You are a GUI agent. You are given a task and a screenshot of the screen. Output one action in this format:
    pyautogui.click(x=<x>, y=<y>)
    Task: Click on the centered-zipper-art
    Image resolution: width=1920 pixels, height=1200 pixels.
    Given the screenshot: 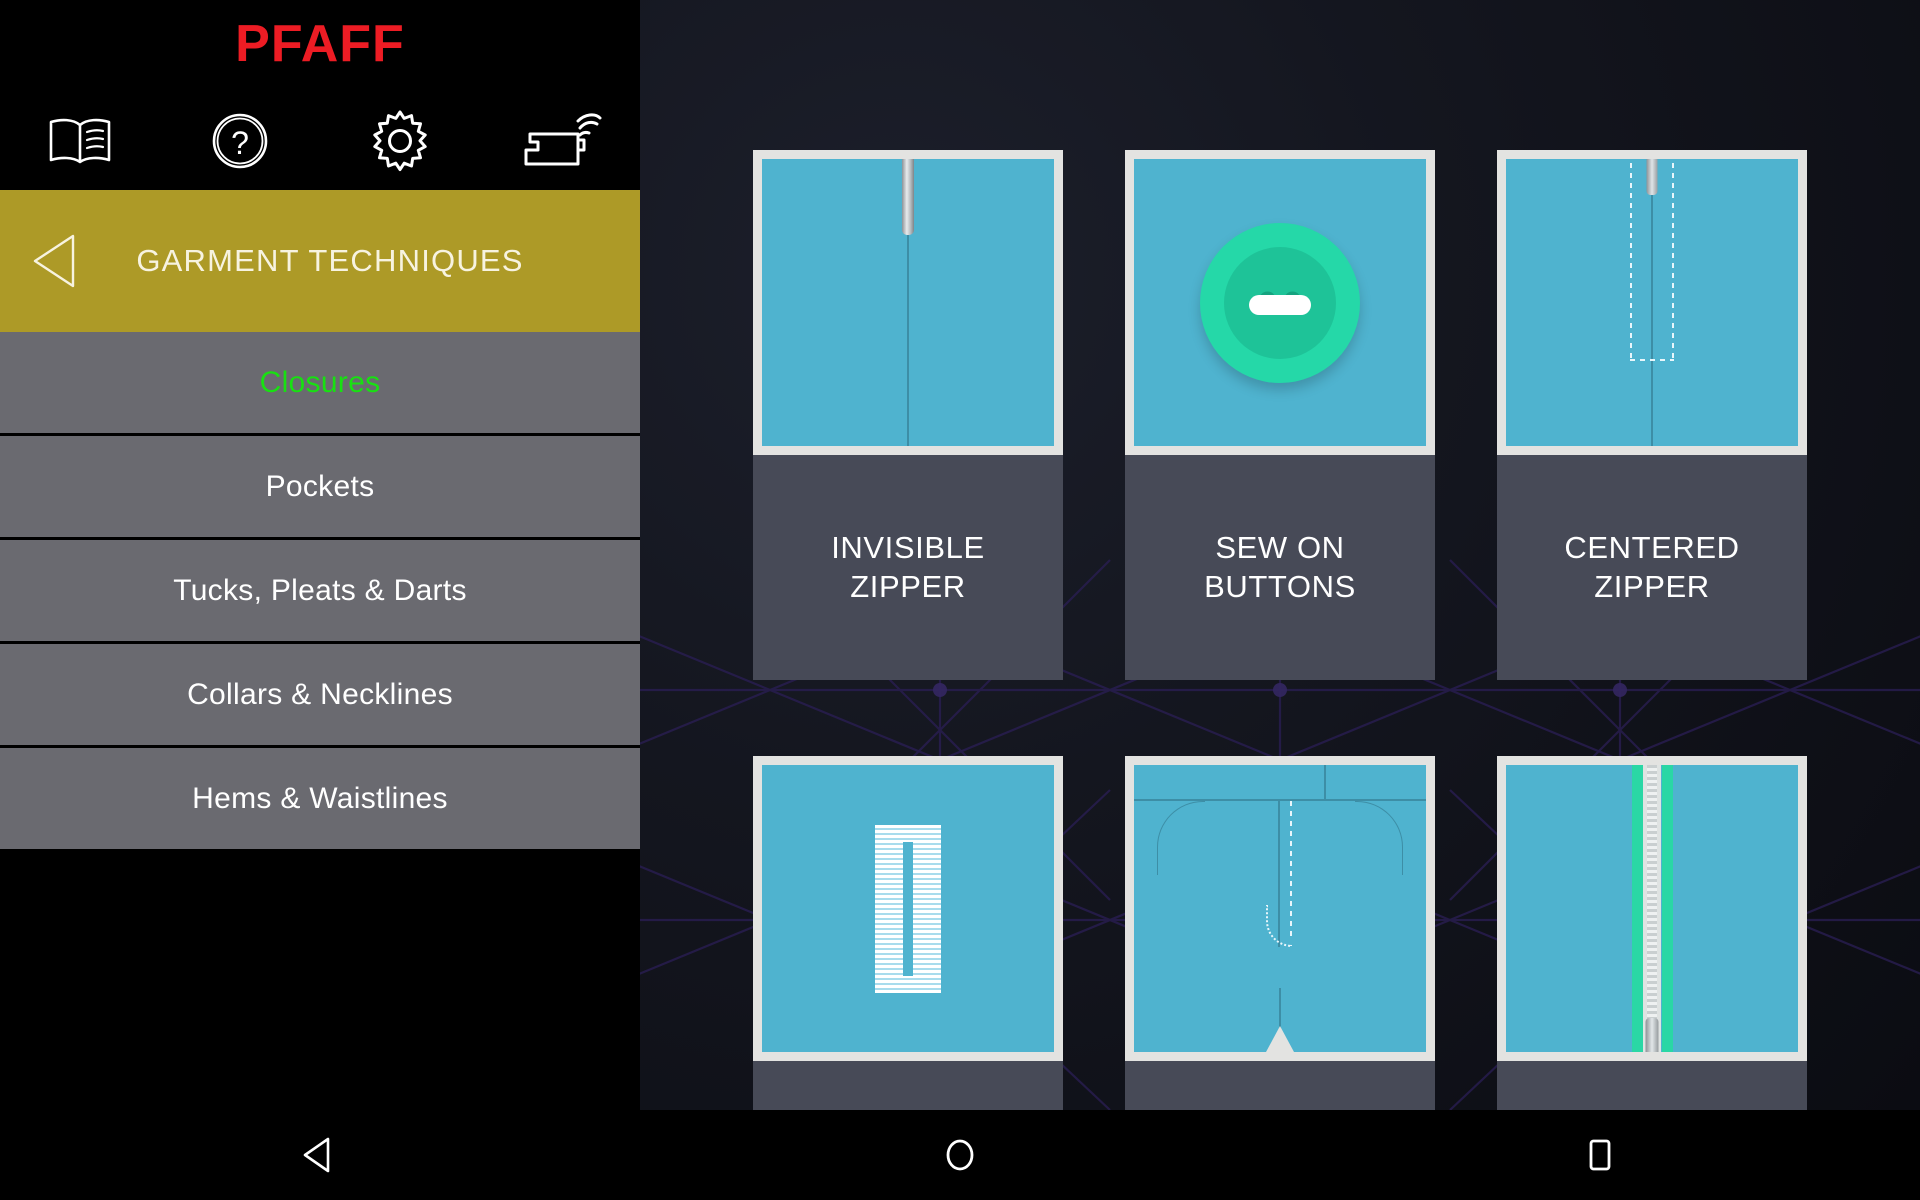 What is the action you would take?
    pyautogui.click(x=1652, y=302)
    